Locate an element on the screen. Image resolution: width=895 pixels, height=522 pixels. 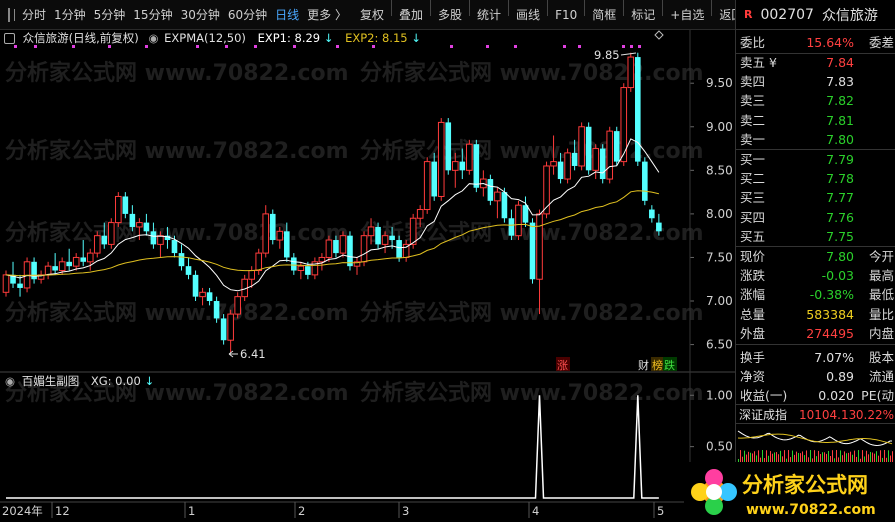
date-label: 2024年 is located at coordinates (22, 511).